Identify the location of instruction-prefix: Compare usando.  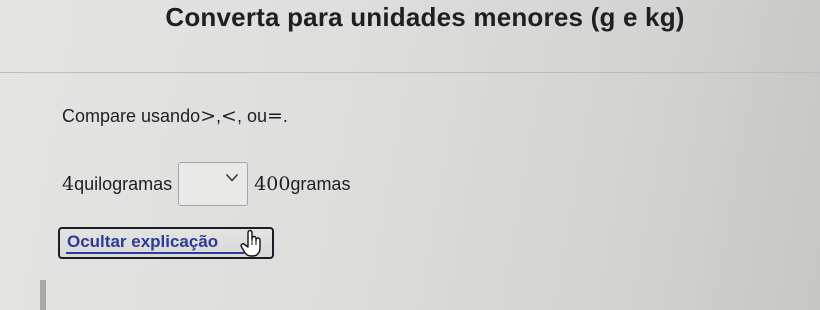
(131, 116).